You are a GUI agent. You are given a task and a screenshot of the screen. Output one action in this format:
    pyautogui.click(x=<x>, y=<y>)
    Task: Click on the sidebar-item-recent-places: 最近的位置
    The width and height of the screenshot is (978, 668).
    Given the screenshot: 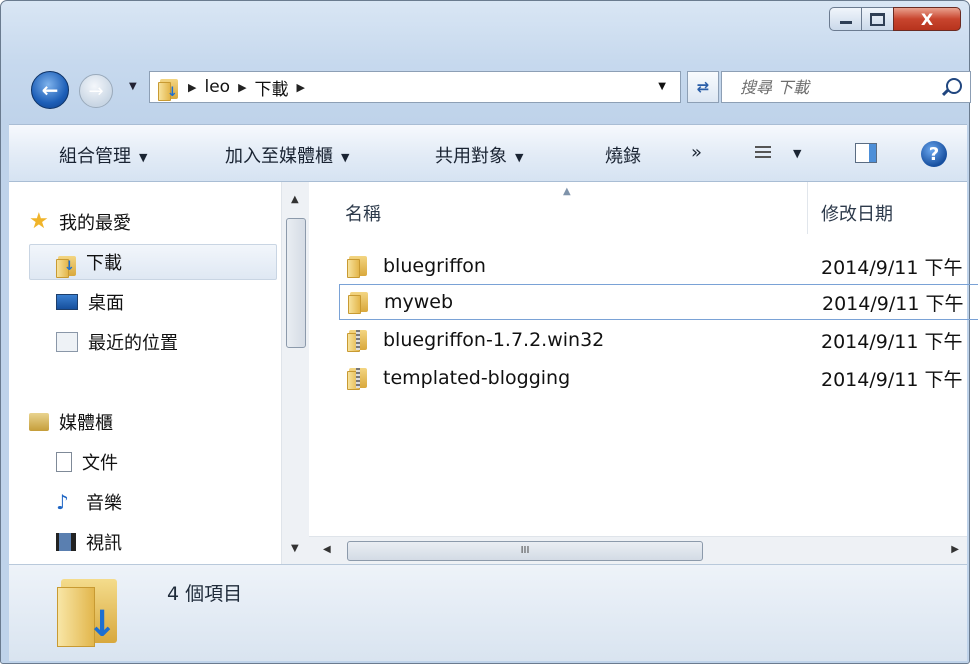 What is the action you would take?
    pyautogui.click(x=153, y=342)
    